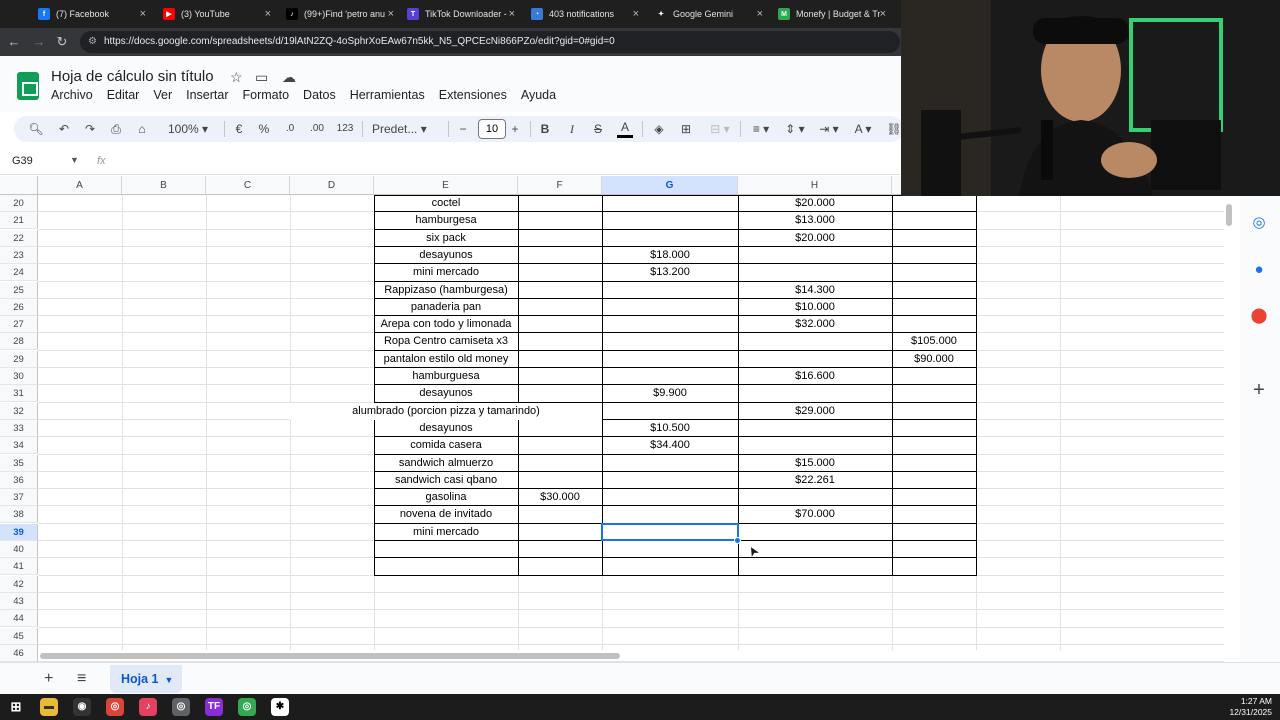 The width and height of the screenshot is (1280, 720). I want to click on table-cell: $14.300, so click(815, 290).